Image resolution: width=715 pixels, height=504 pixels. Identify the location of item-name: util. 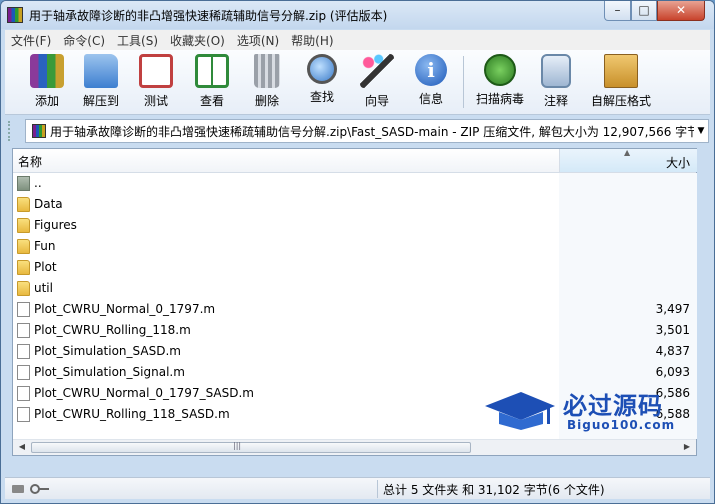
(43, 288).